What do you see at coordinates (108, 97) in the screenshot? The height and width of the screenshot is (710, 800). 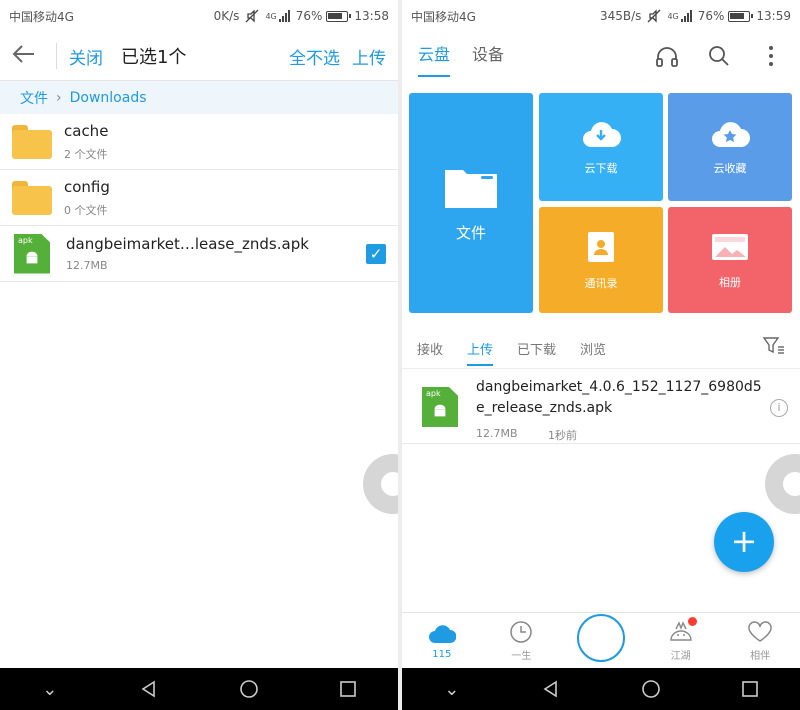 I see `breadcrumb-current: Downloads` at bounding box center [108, 97].